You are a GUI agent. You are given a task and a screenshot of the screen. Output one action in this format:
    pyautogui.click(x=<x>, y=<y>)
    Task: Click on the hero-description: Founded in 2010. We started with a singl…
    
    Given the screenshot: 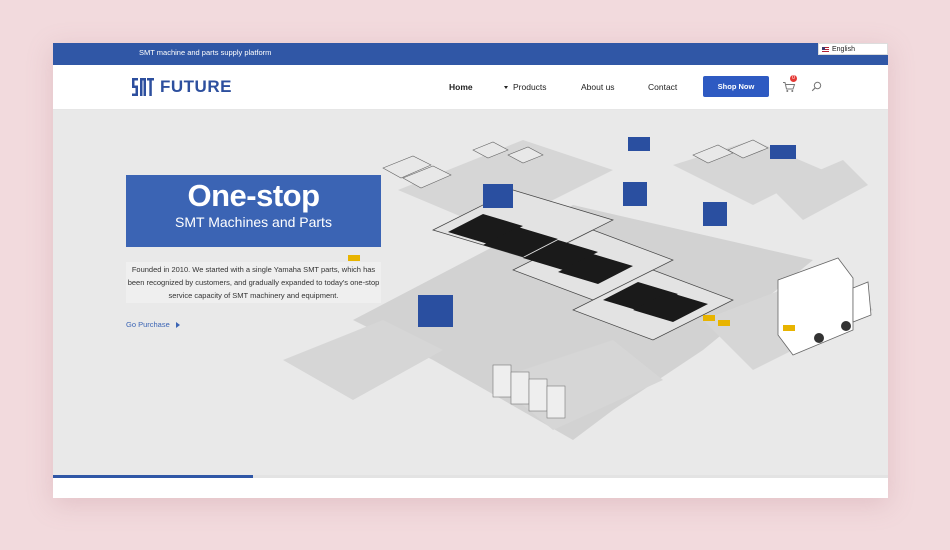 What is the action you would take?
    pyautogui.click(x=253, y=282)
    